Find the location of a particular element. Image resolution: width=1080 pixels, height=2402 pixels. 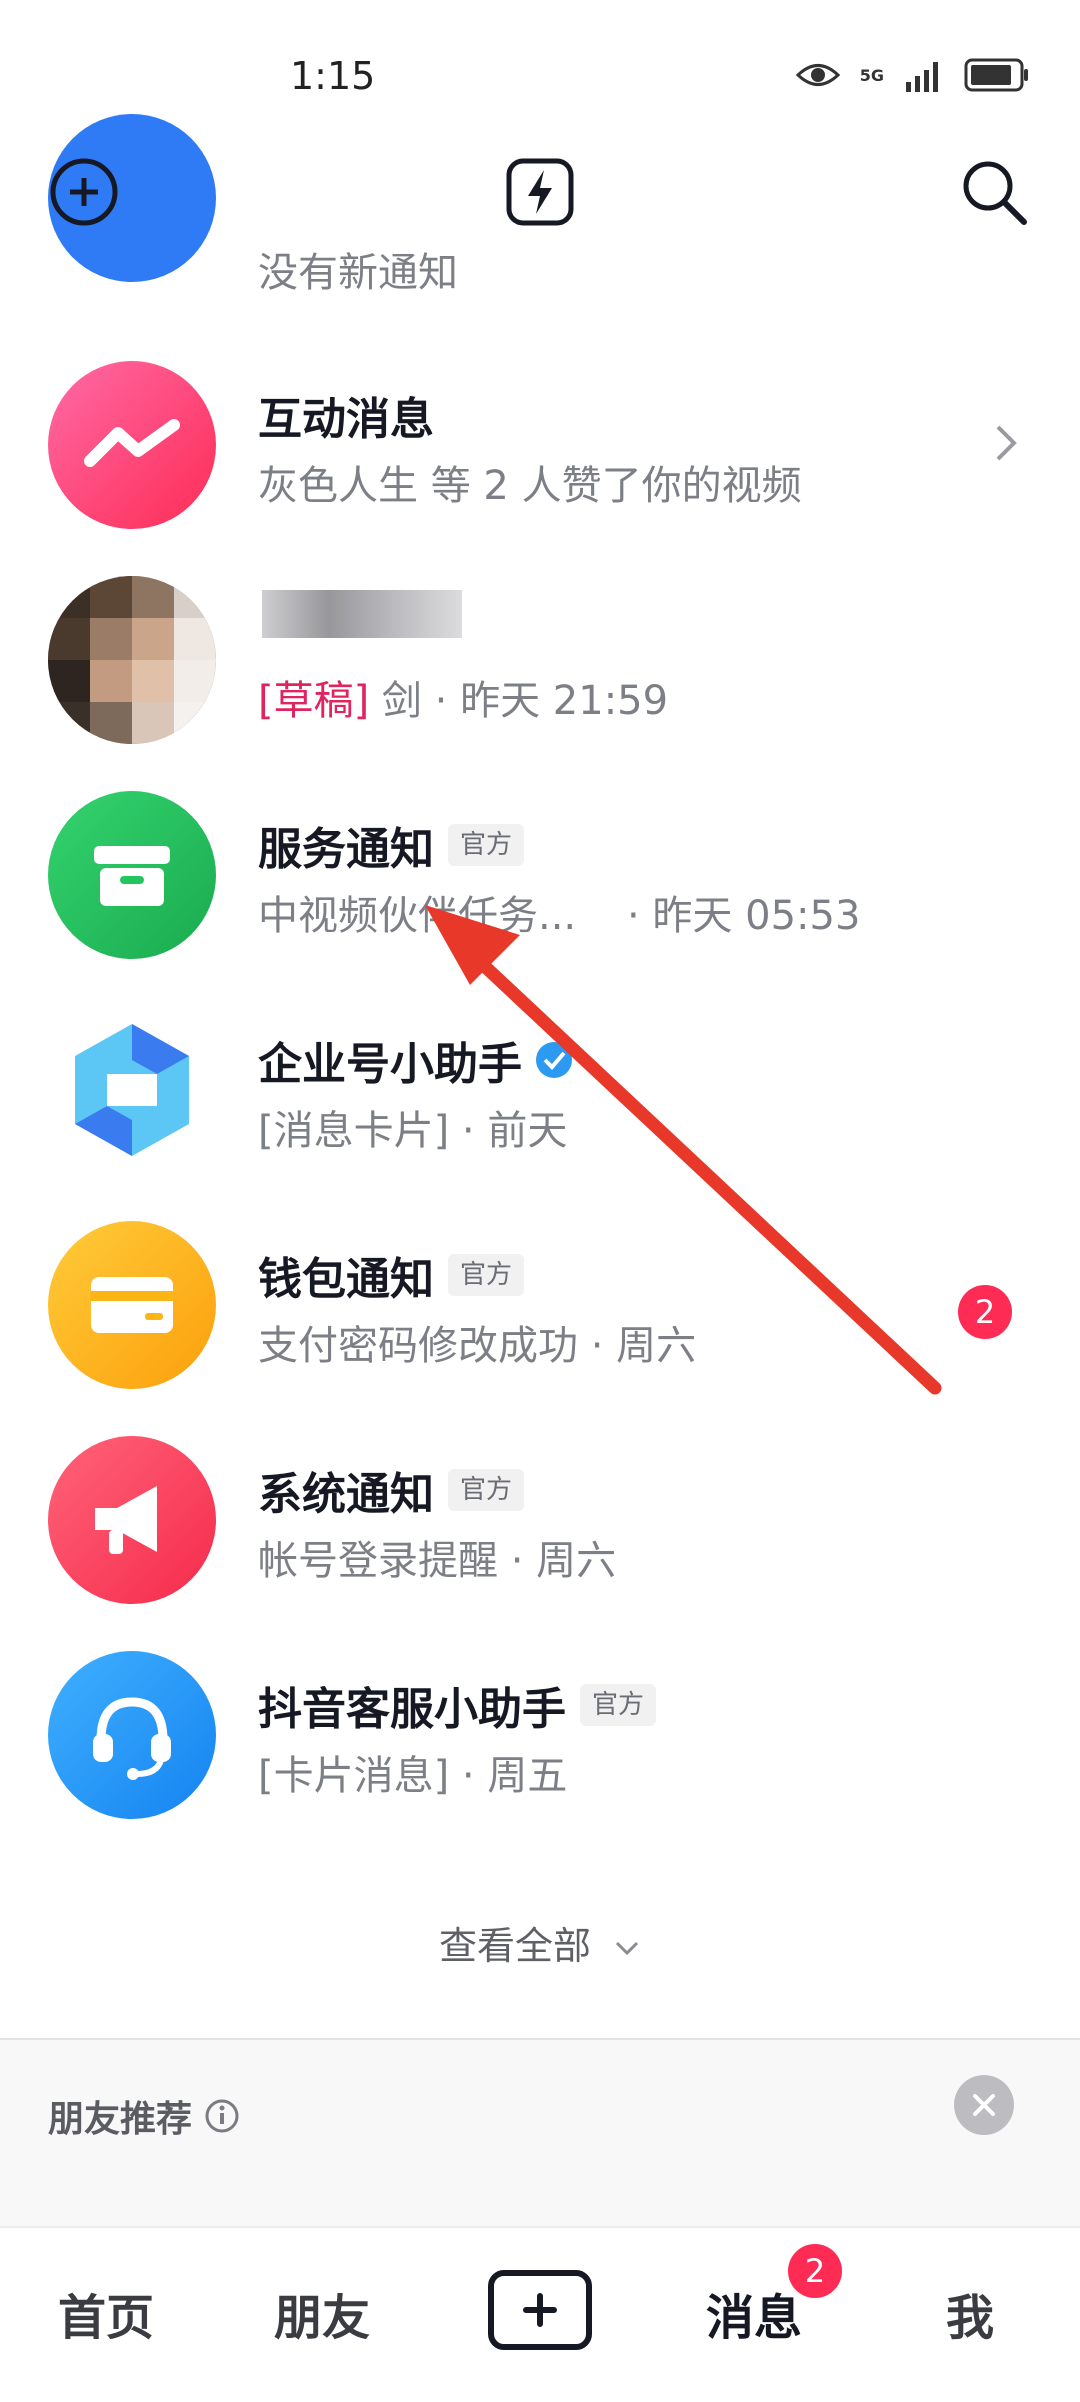

unread-badge: 2 is located at coordinates (985, 1312).